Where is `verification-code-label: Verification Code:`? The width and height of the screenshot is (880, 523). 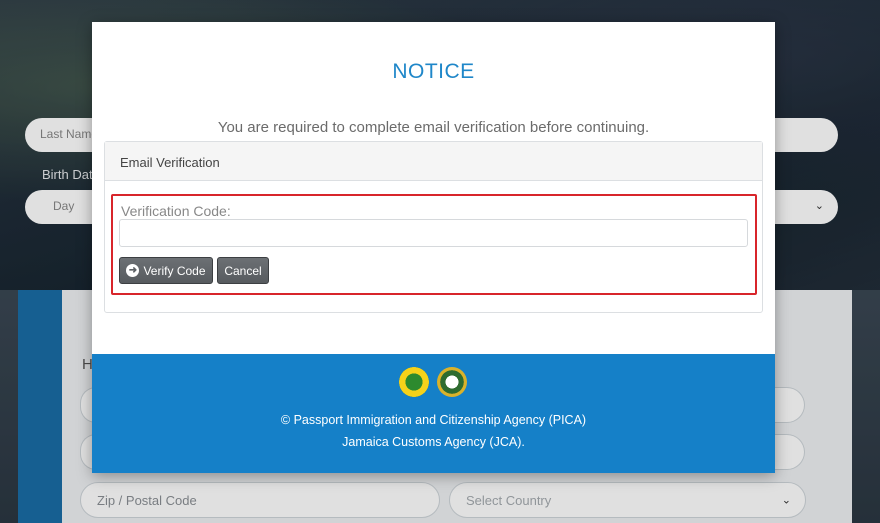
verification-code-label: Verification Code: is located at coordinates (176, 211).